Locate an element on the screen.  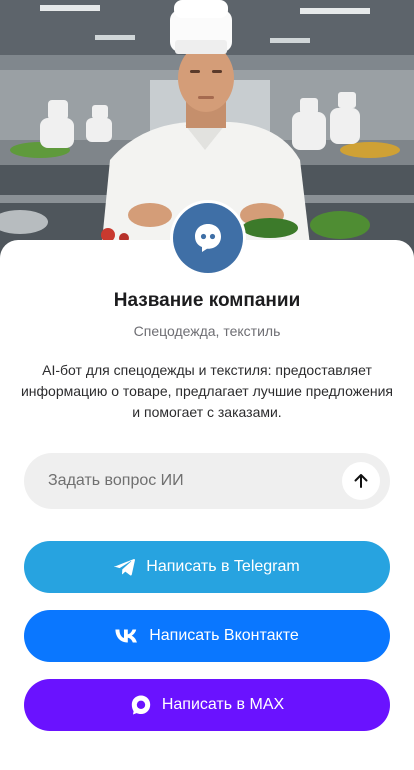
ask-ai-input is located at coordinates (188, 481).